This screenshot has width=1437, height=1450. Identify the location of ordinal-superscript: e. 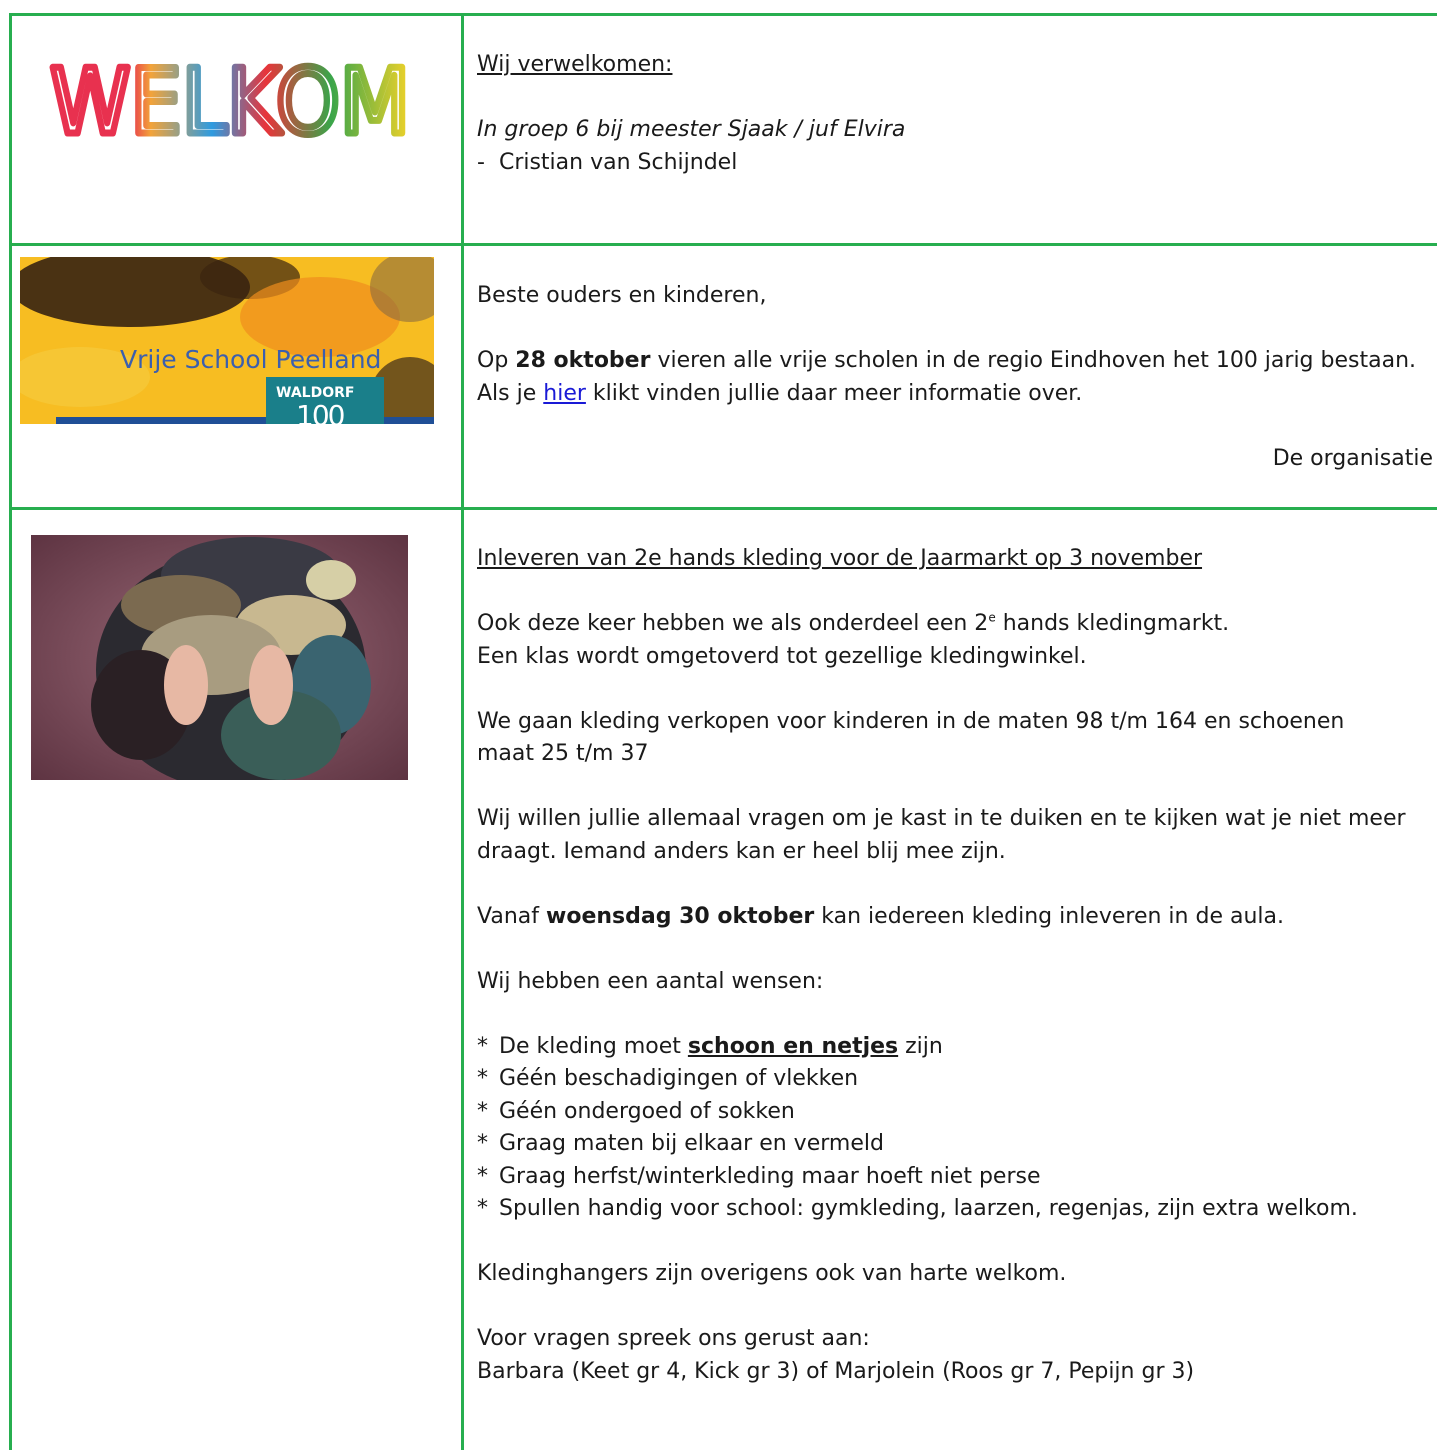
(992, 617).